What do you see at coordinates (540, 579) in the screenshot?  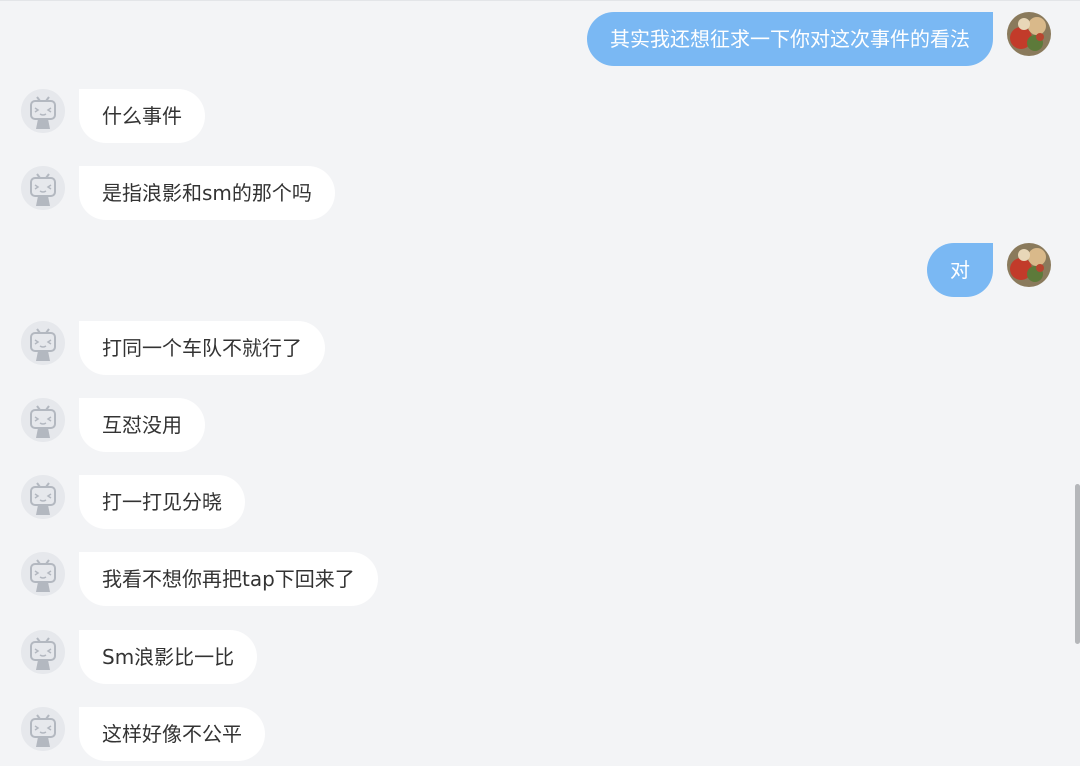 I see `message-incoming: 我看不想你再把tap下回来了` at bounding box center [540, 579].